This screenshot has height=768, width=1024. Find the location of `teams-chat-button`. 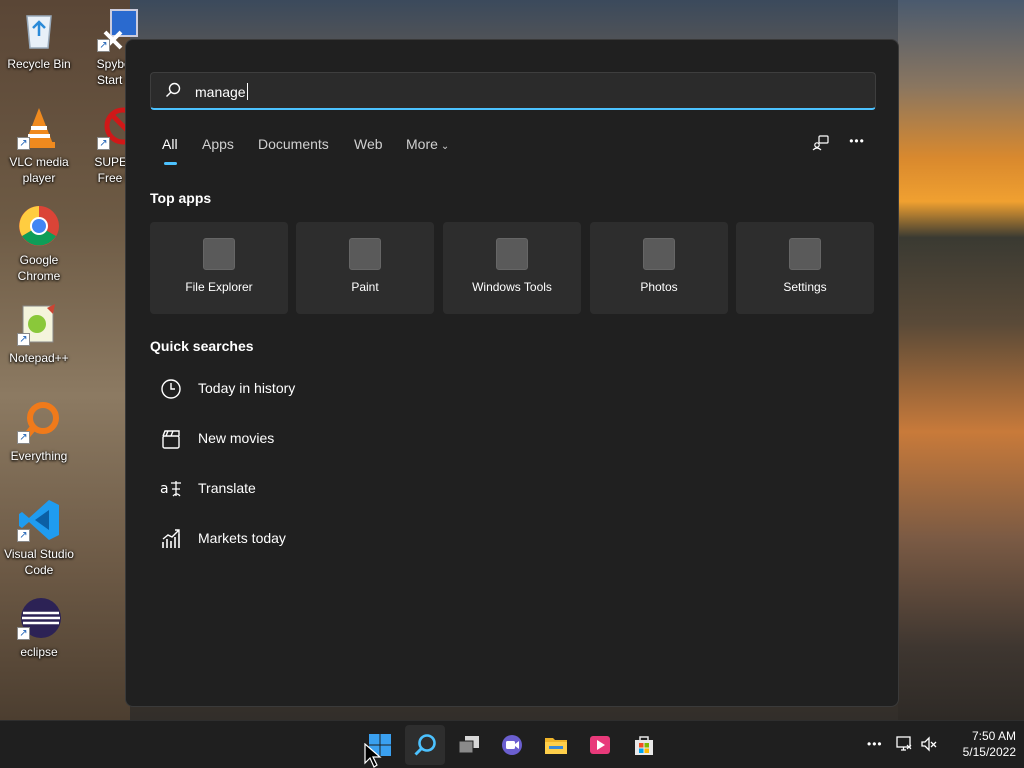

teams-chat-button is located at coordinates (512, 745).